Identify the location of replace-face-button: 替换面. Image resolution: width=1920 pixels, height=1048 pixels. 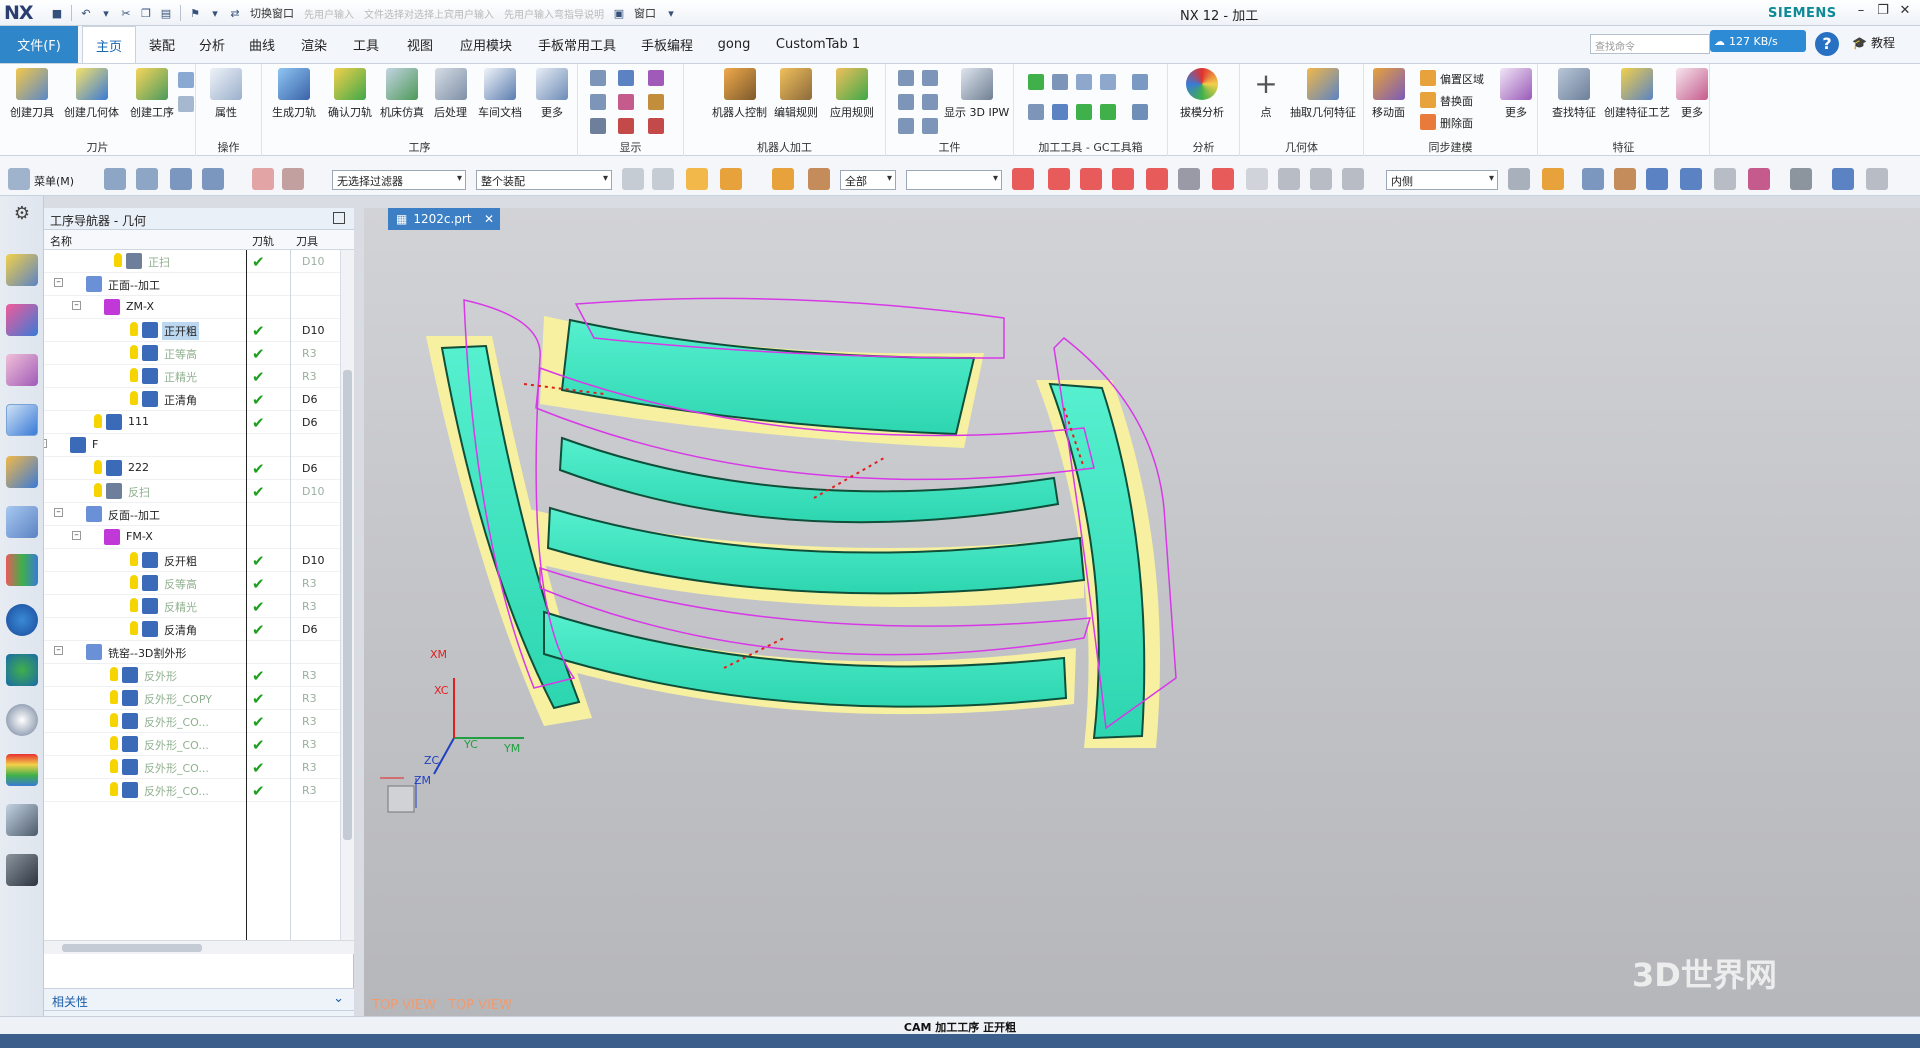
(1456, 101).